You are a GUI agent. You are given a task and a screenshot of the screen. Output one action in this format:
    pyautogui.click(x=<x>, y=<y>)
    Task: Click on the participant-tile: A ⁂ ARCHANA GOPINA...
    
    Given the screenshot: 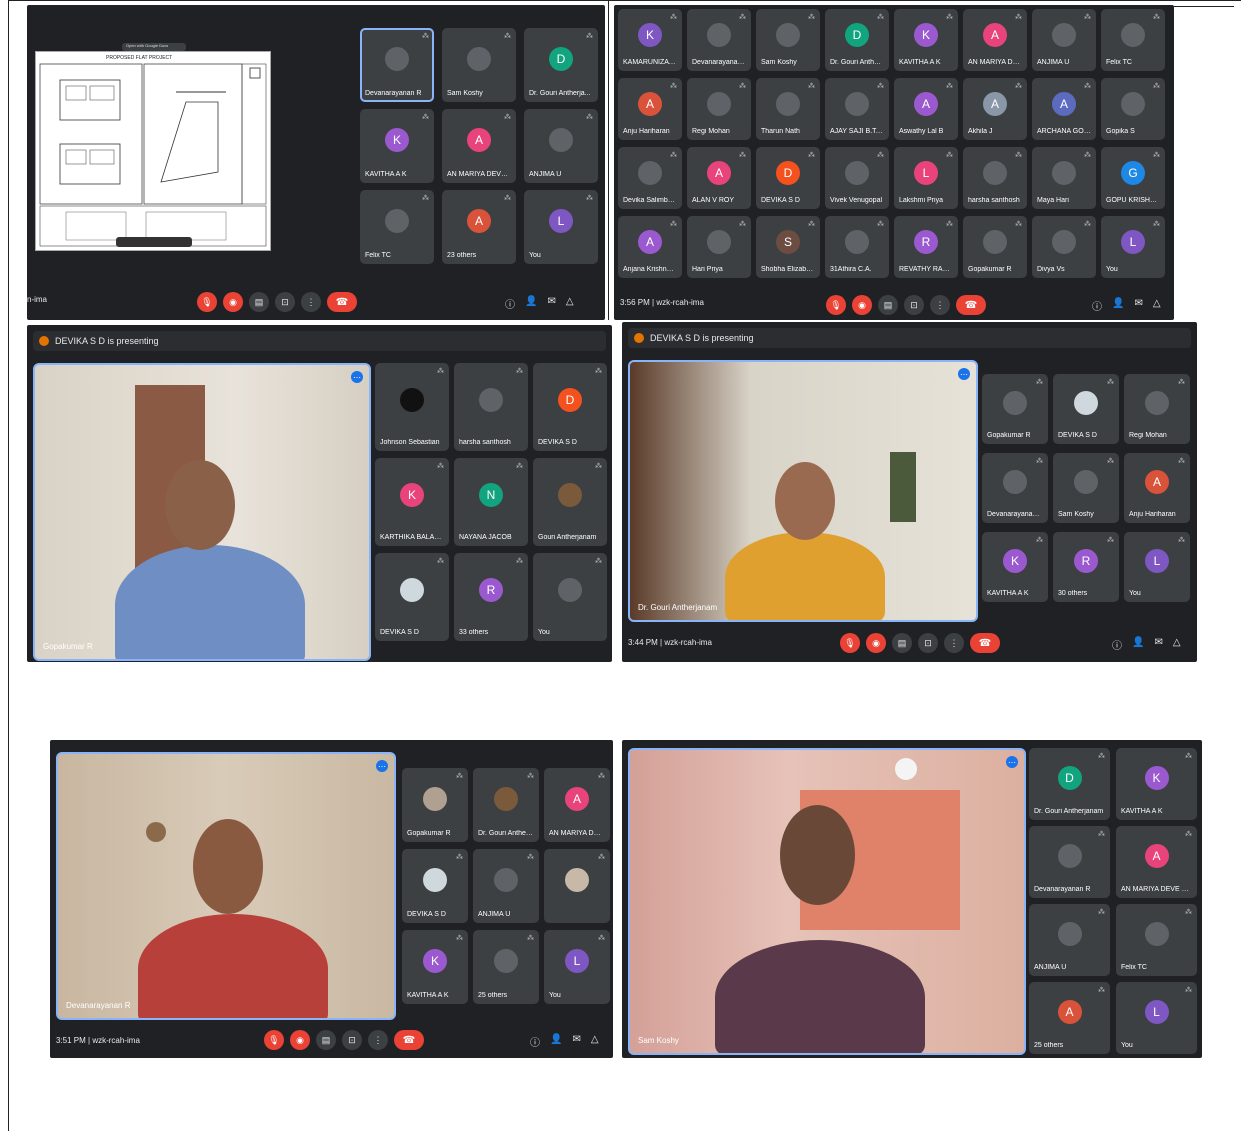 What is the action you would take?
    pyautogui.click(x=1064, y=109)
    